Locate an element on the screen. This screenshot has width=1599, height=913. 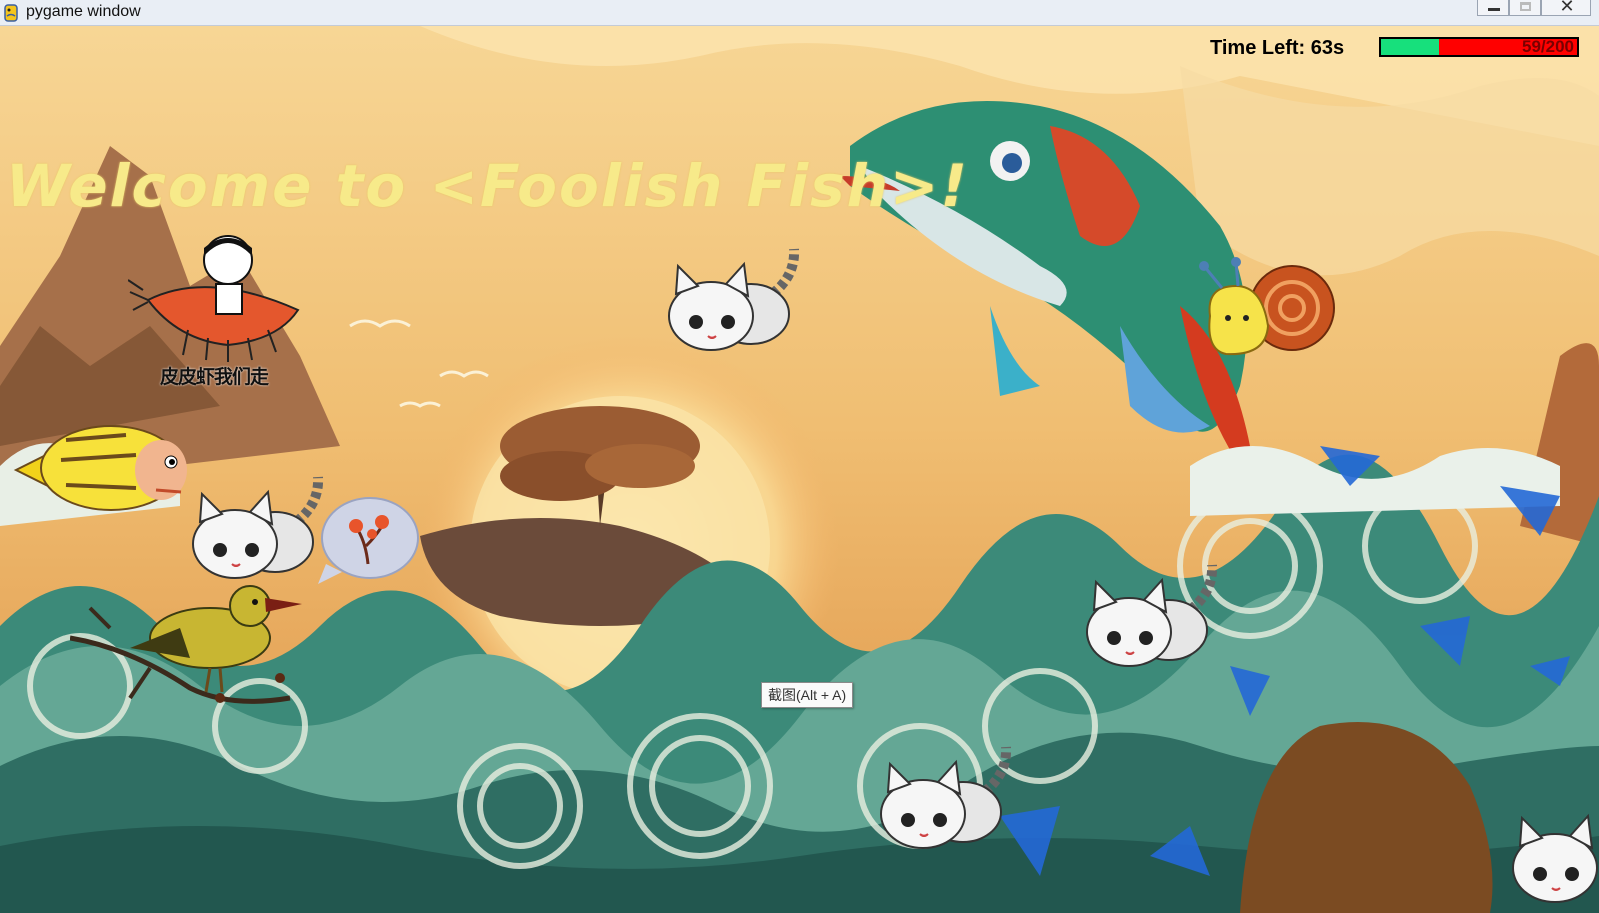
window-controls: ✕ is located at coordinates (1534, 9).